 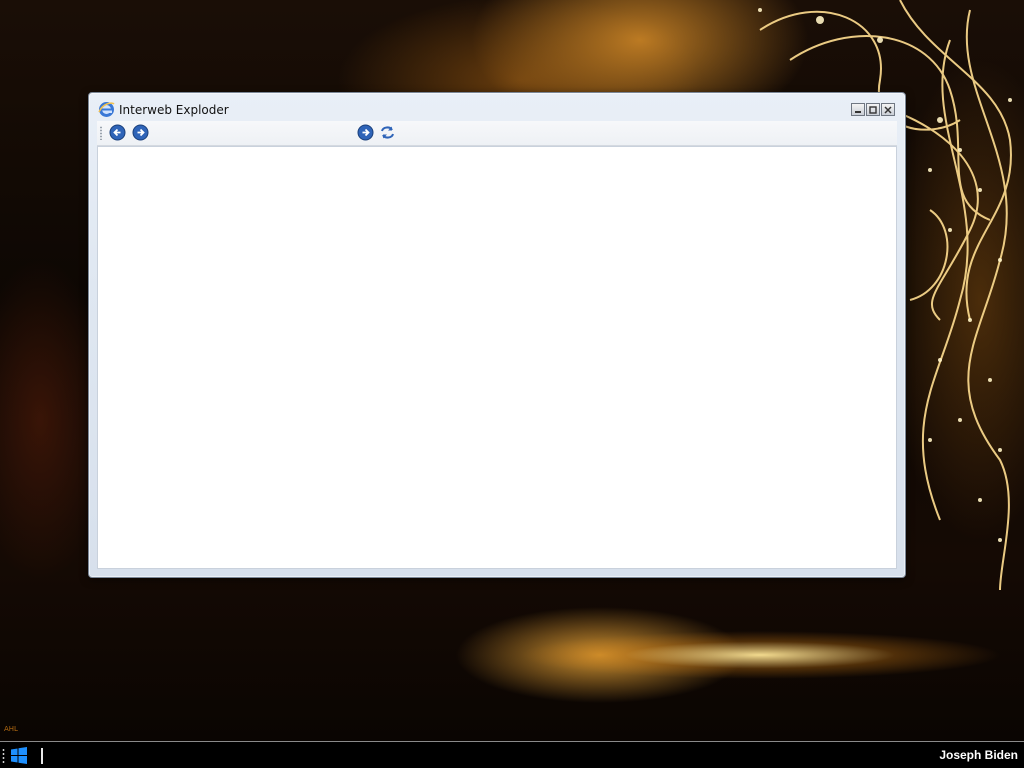 I want to click on close-icon, so click(x=888, y=109).